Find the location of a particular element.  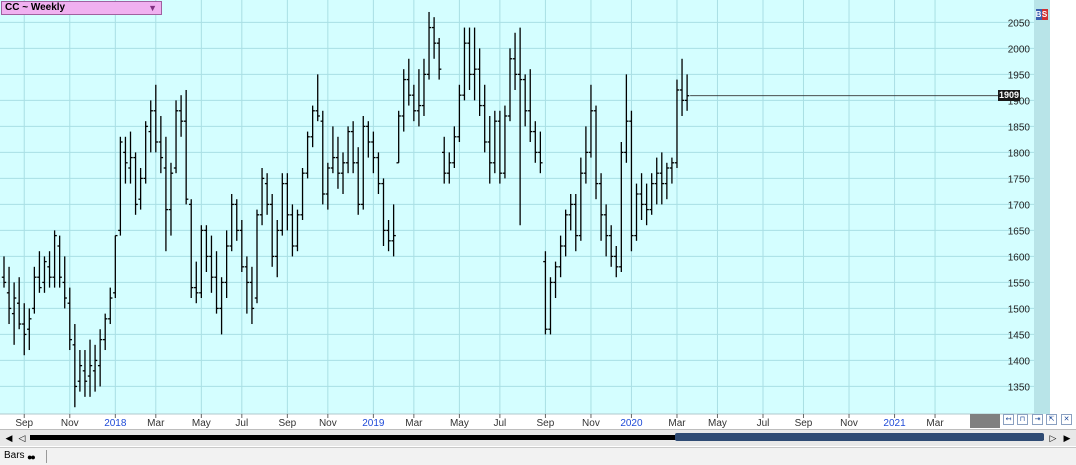

status-bar: Bars ●● is located at coordinates (538, 456).